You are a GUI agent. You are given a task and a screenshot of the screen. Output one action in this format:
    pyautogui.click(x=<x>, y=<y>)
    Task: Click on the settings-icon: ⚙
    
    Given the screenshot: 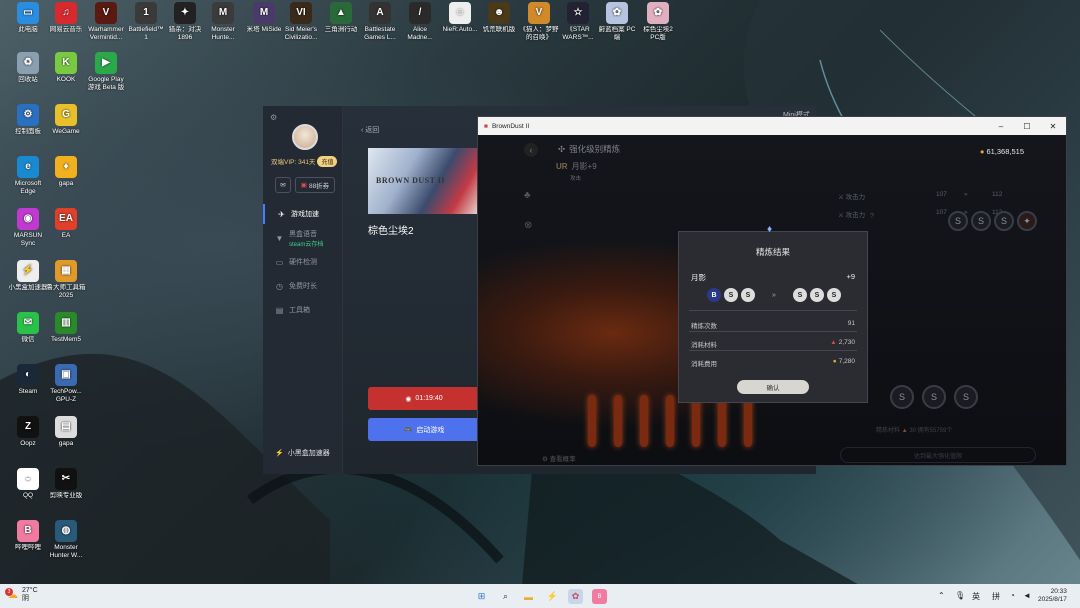 What is the action you would take?
    pyautogui.click(x=273, y=117)
    